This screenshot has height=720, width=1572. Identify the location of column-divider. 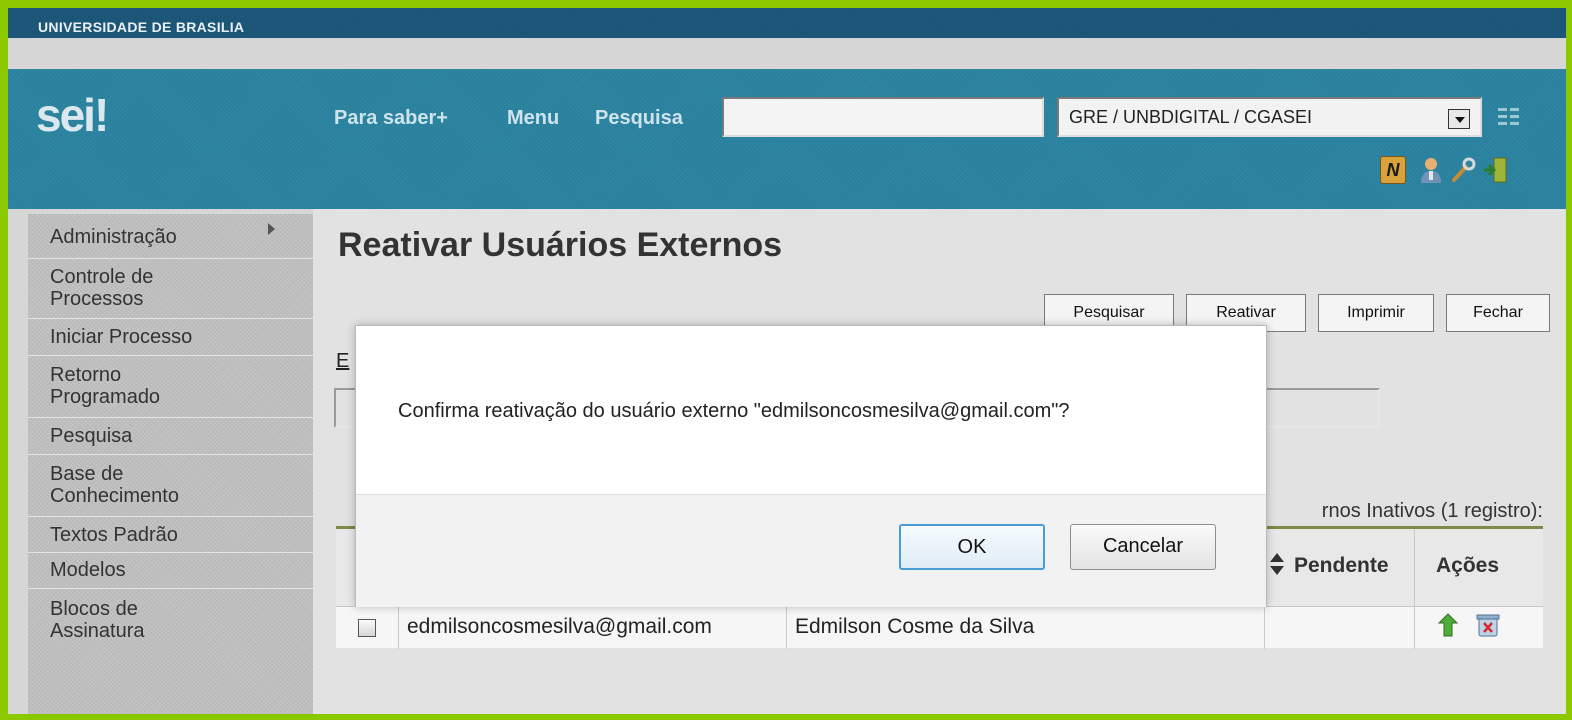
(1414, 571).